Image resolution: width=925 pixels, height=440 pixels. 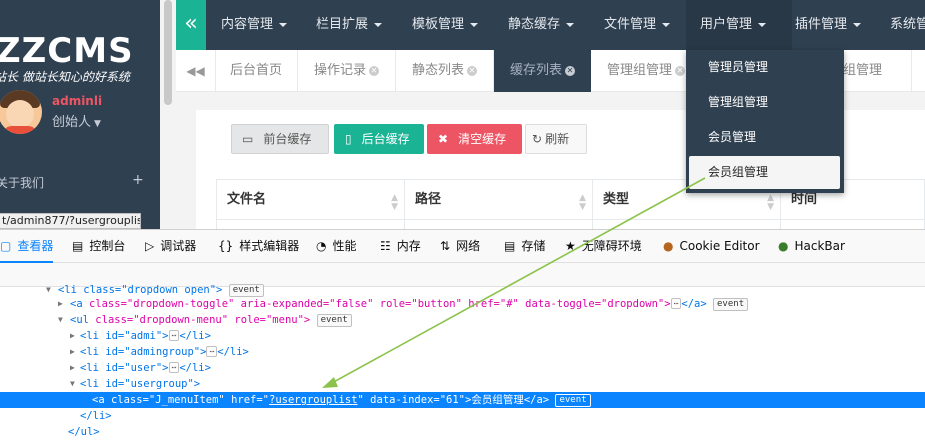 What do you see at coordinates (347, 71) in the screenshot?
I see `tab-logs: 操作记录 ✕` at bounding box center [347, 71].